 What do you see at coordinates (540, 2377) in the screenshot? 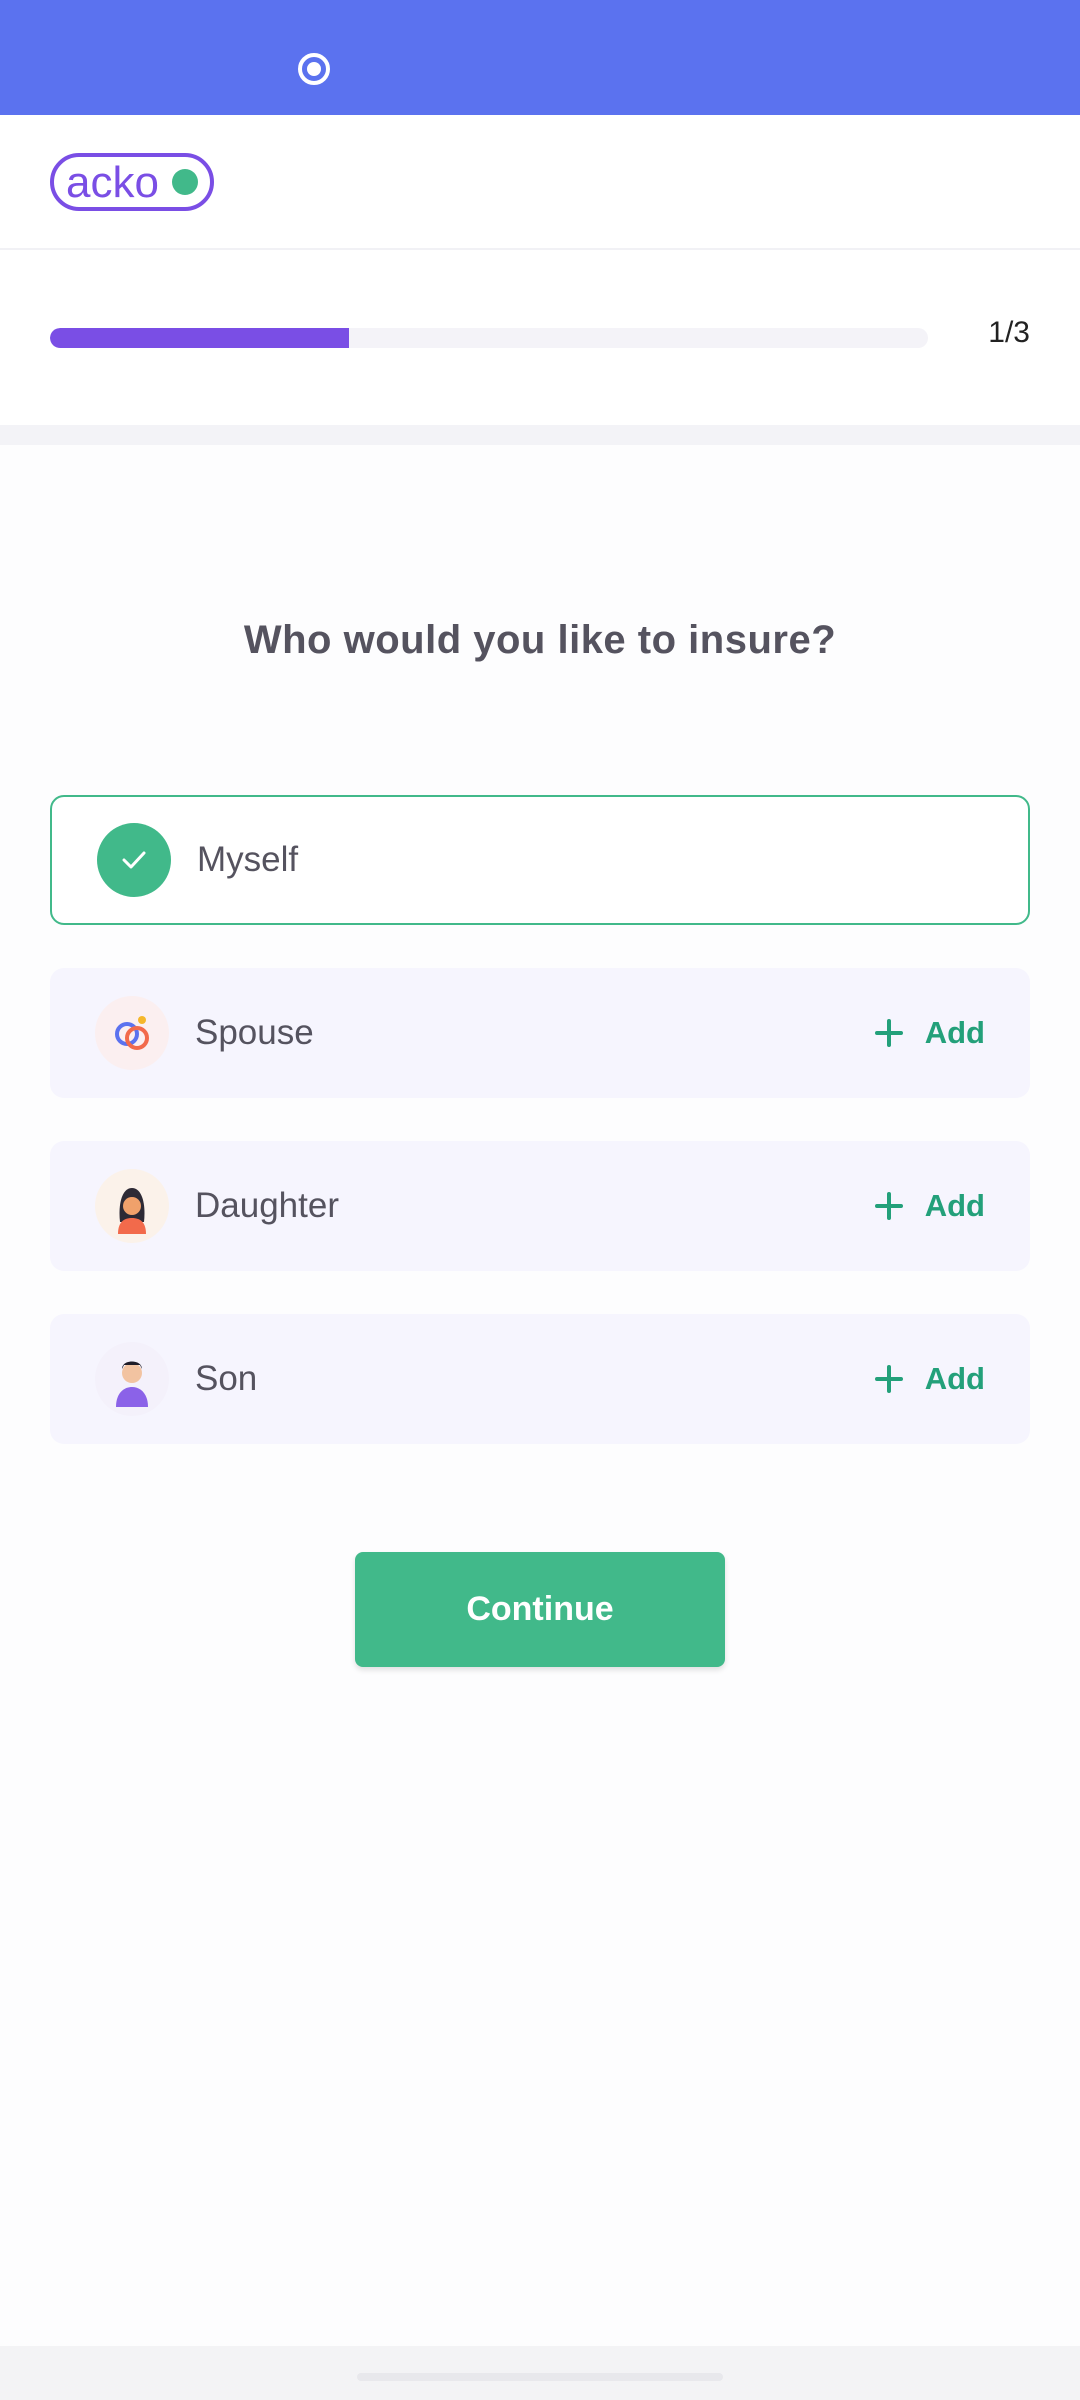
I see `home-gesture-handle` at bounding box center [540, 2377].